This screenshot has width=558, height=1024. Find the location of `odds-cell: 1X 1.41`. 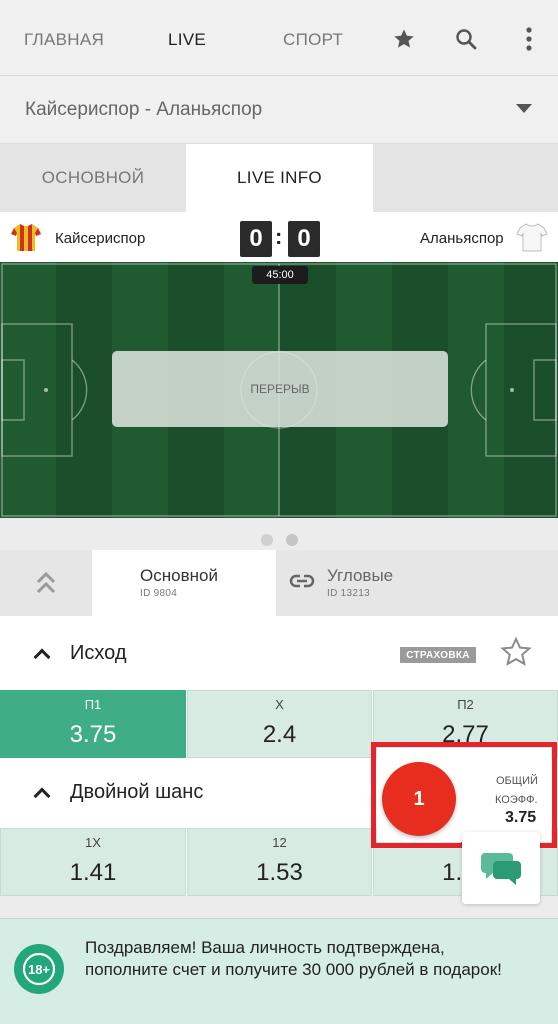

odds-cell: 1X 1.41 is located at coordinates (93, 862).